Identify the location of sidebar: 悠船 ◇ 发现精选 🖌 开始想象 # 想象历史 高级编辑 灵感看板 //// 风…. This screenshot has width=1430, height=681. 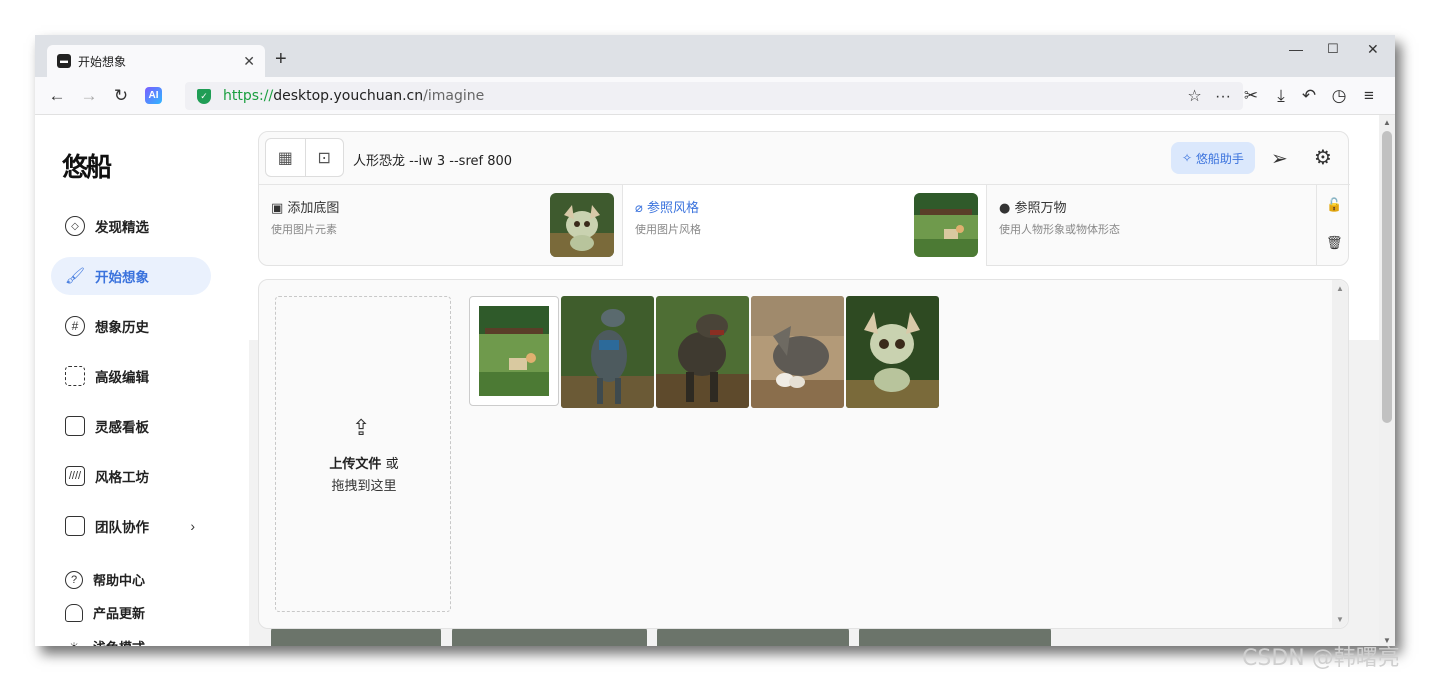
(142, 380).